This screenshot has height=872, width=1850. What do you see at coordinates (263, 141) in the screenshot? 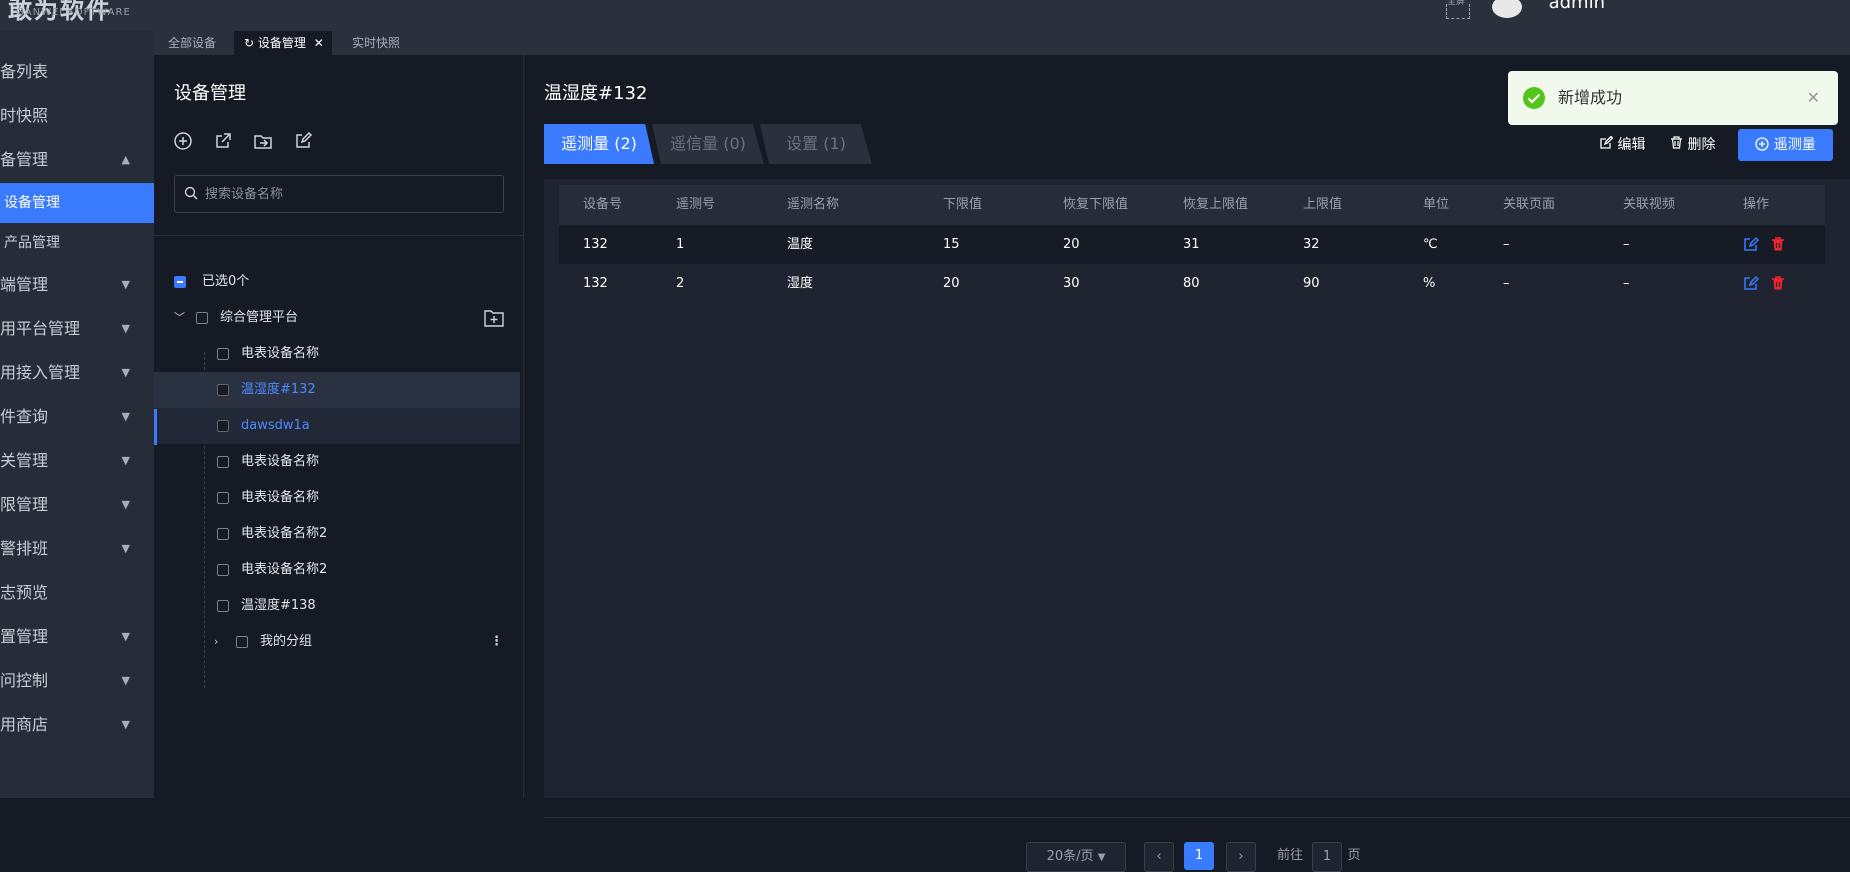
I see `folder-move-icon` at bounding box center [263, 141].